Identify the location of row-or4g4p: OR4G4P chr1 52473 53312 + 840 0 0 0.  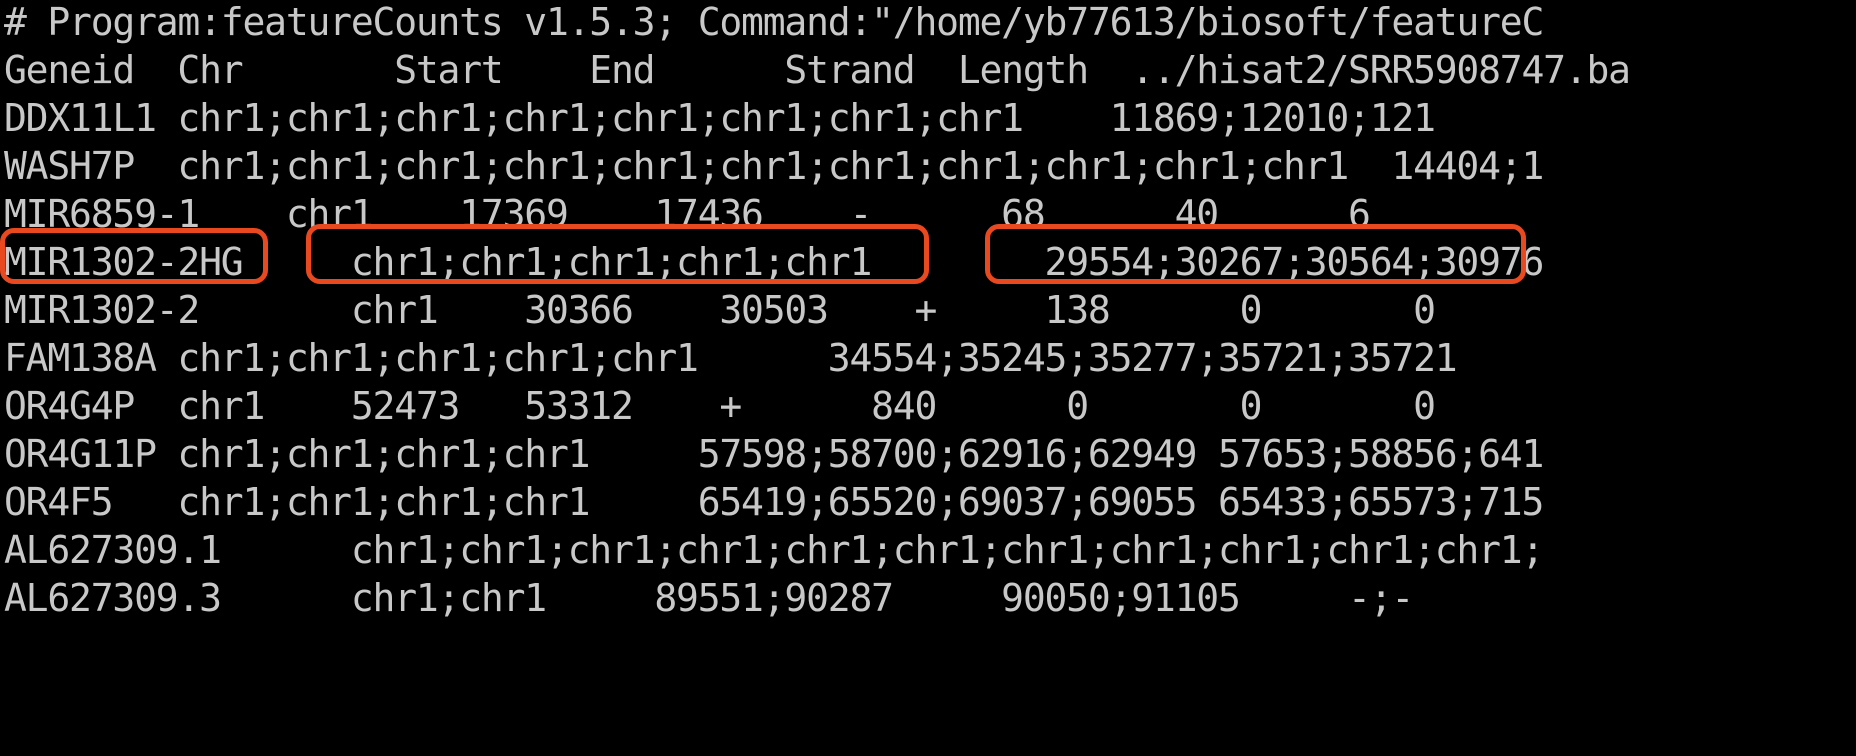
(720, 406).